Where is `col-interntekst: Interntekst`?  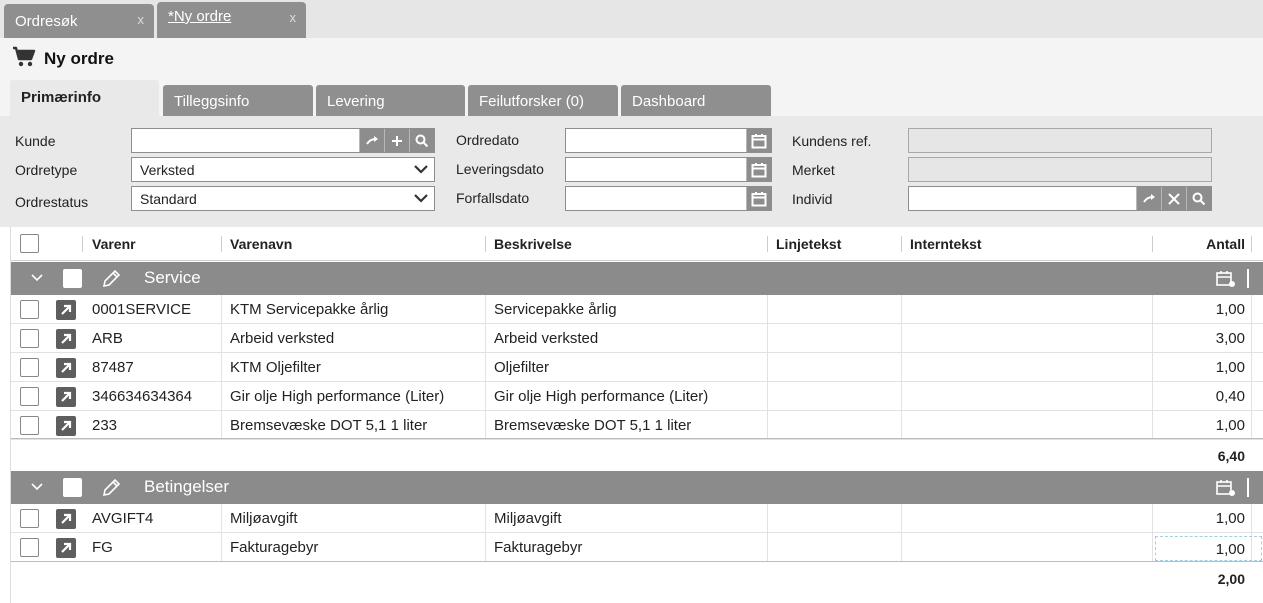
col-interntekst: Interntekst is located at coordinates (946, 244).